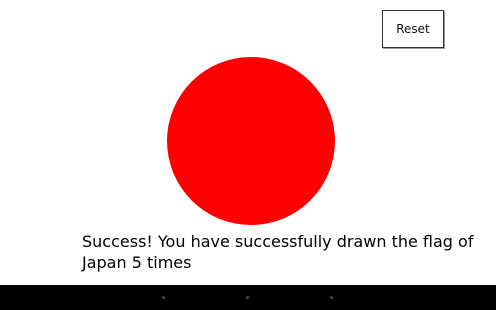 Image resolution: width=496 pixels, height=310 pixels. What do you see at coordinates (413, 29) in the screenshot?
I see `reset-button: Reset` at bounding box center [413, 29].